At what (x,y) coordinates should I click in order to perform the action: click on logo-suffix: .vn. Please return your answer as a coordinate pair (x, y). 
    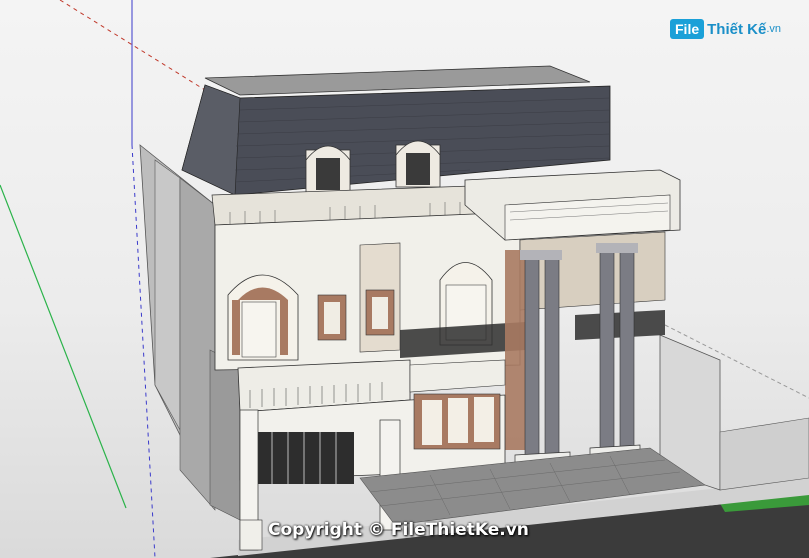
    Looking at the image, I should click on (773, 29).